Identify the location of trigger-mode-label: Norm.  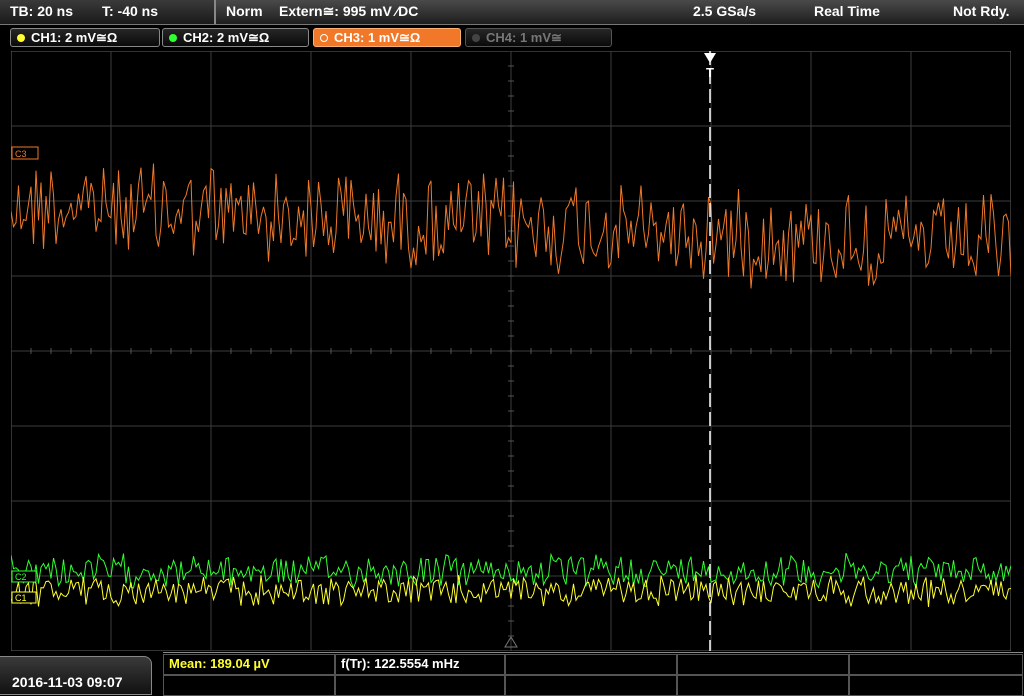
(244, 11).